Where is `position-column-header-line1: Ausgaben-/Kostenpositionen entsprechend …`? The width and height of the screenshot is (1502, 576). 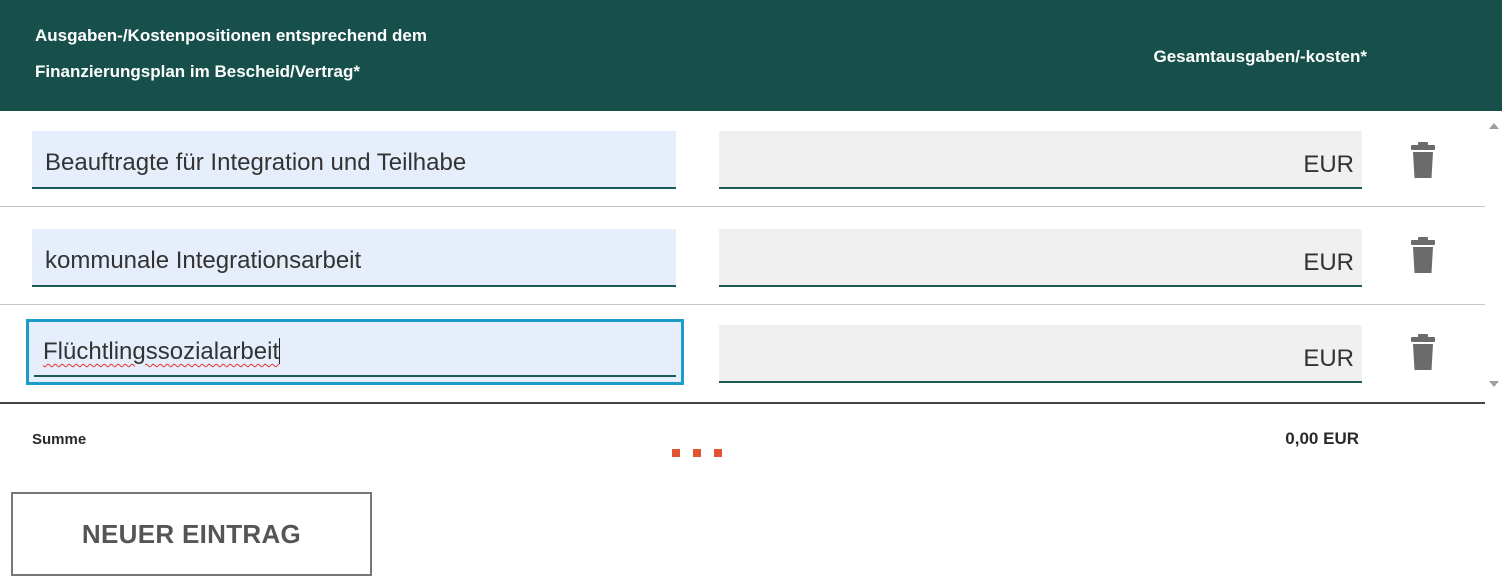
position-column-header-line1: Ausgaben-/Kostenpositionen entsprechend … is located at coordinates (231, 35).